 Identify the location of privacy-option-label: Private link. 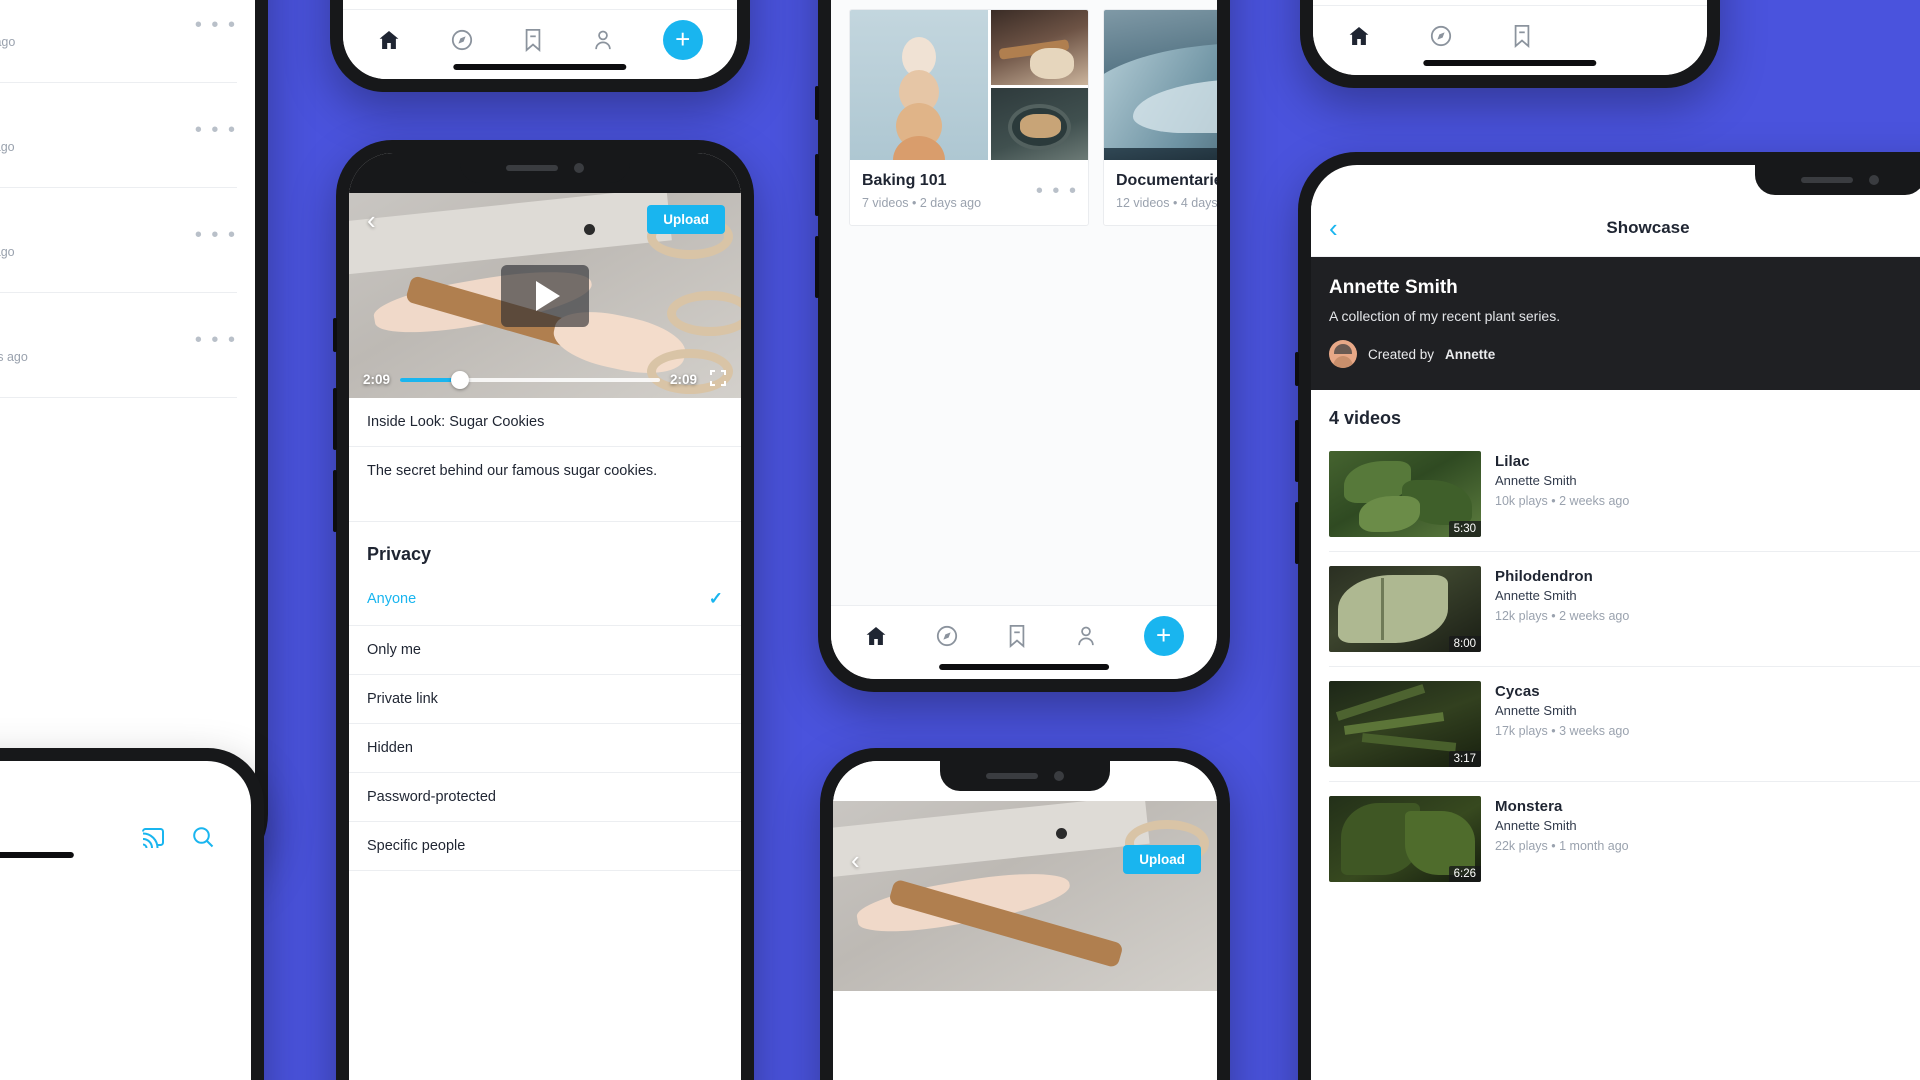
(402, 699).